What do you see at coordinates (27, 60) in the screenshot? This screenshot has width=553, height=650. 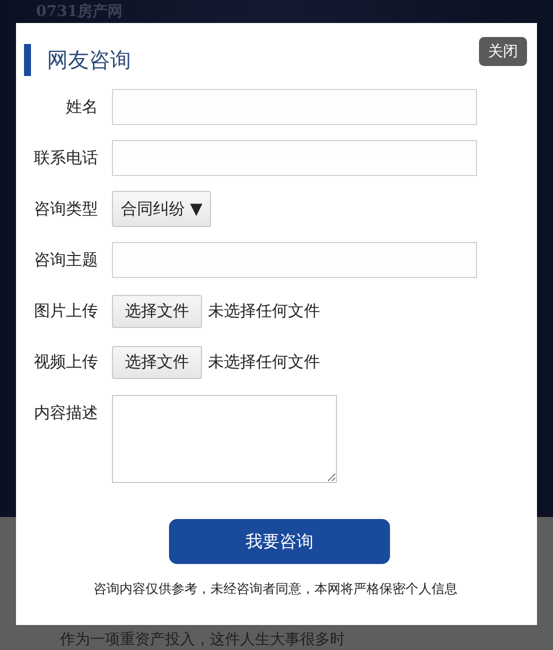 I see `title-accent-bar` at bounding box center [27, 60].